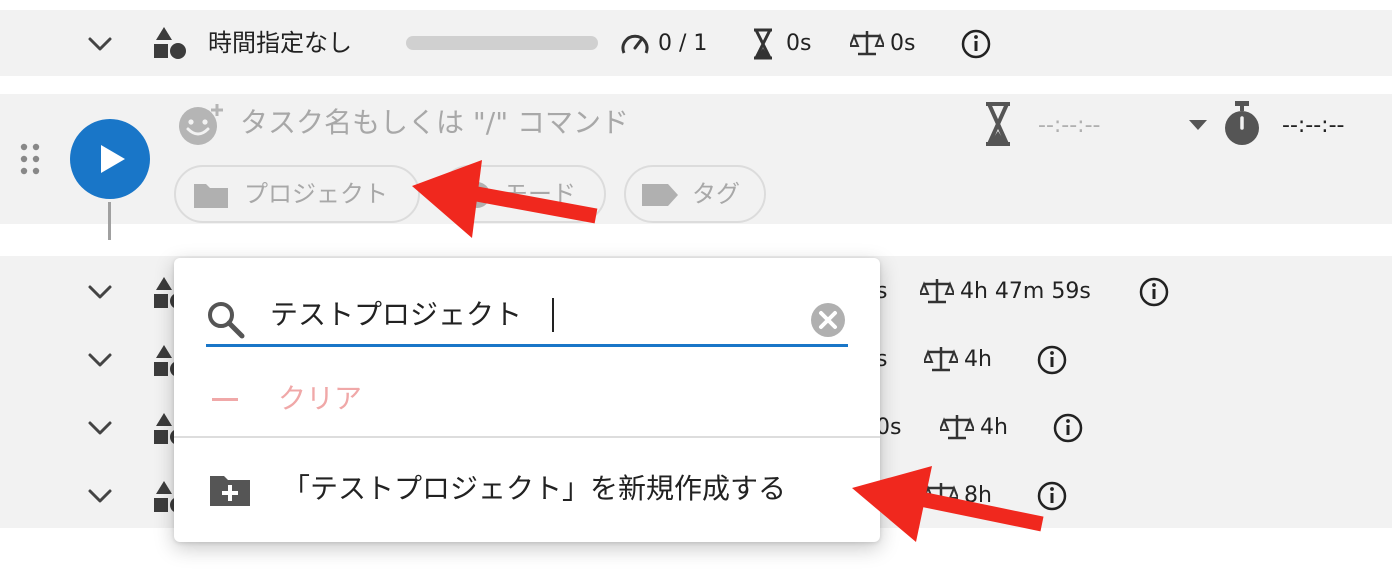  What do you see at coordinates (534, 488) in the screenshot?
I see `create-project-label: 「テストプロジェクト」を新規作成する` at bounding box center [534, 488].